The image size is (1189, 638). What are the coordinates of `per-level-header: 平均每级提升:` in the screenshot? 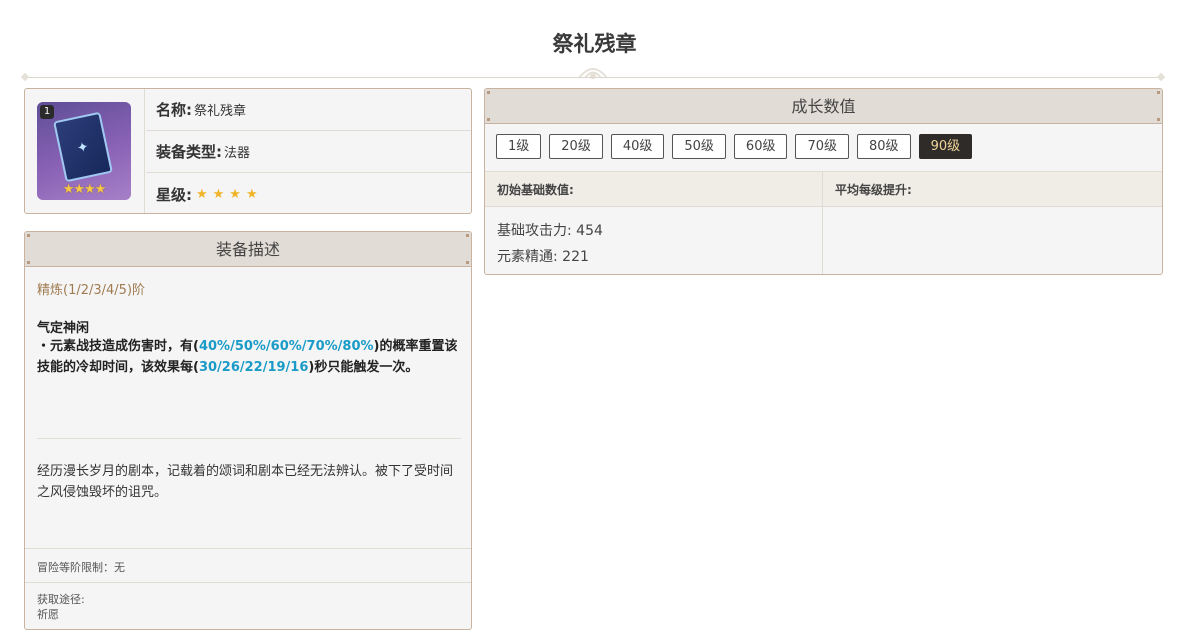 It's located at (873, 190).